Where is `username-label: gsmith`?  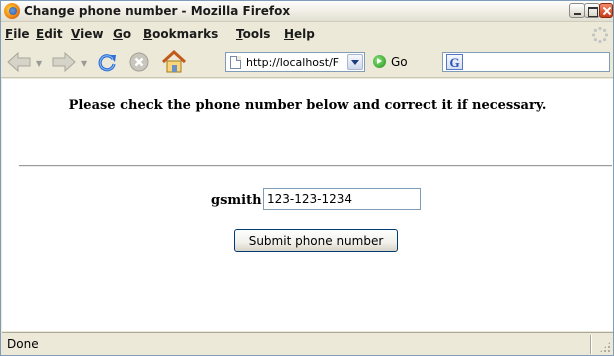
username-label: gsmith is located at coordinates (236, 200).